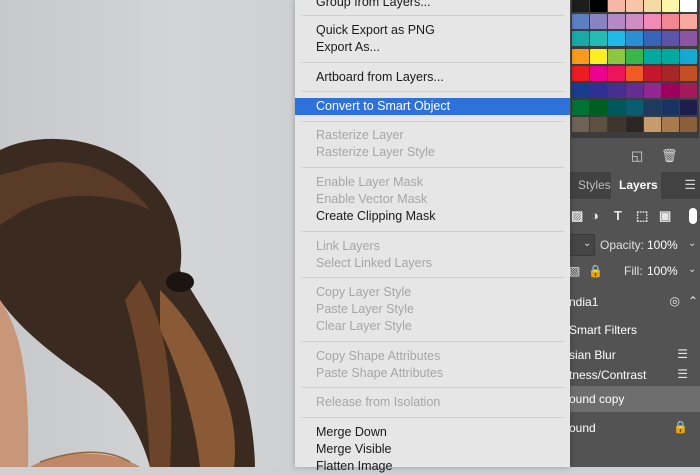 The height and width of the screenshot is (475, 700). I want to click on shape-filter-icon: ⬚, so click(642, 216).